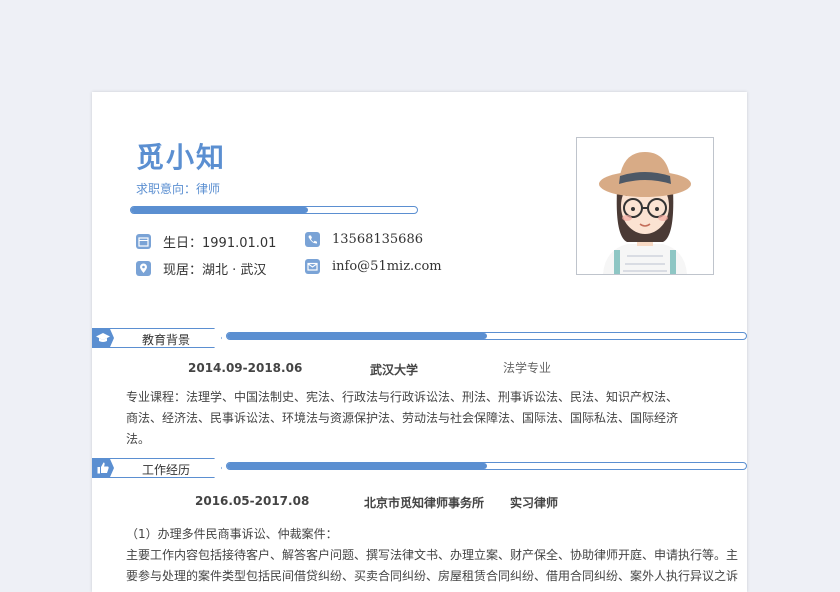 This screenshot has width=840, height=592. Describe the element at coordinates (312, 239) in the screenshot. I see `phone-icon` at that location.